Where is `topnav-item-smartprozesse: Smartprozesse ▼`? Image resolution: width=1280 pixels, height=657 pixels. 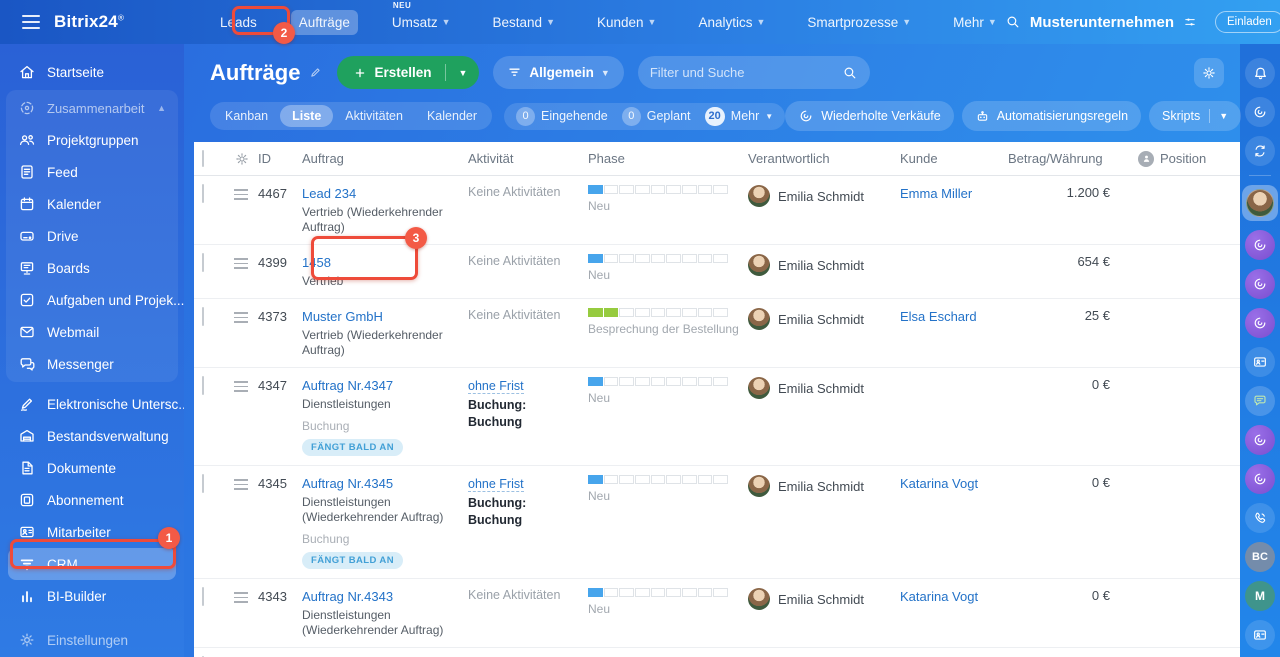 topnav-item-smartprozesse: Smartprozesse ▼ is located at coordinates (859, 22).